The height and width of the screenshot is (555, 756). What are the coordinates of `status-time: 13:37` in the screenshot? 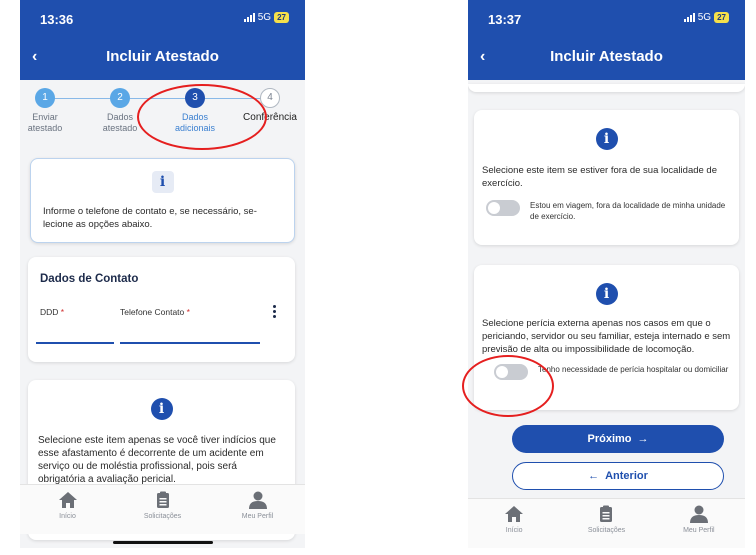 It's located at (505, 19).